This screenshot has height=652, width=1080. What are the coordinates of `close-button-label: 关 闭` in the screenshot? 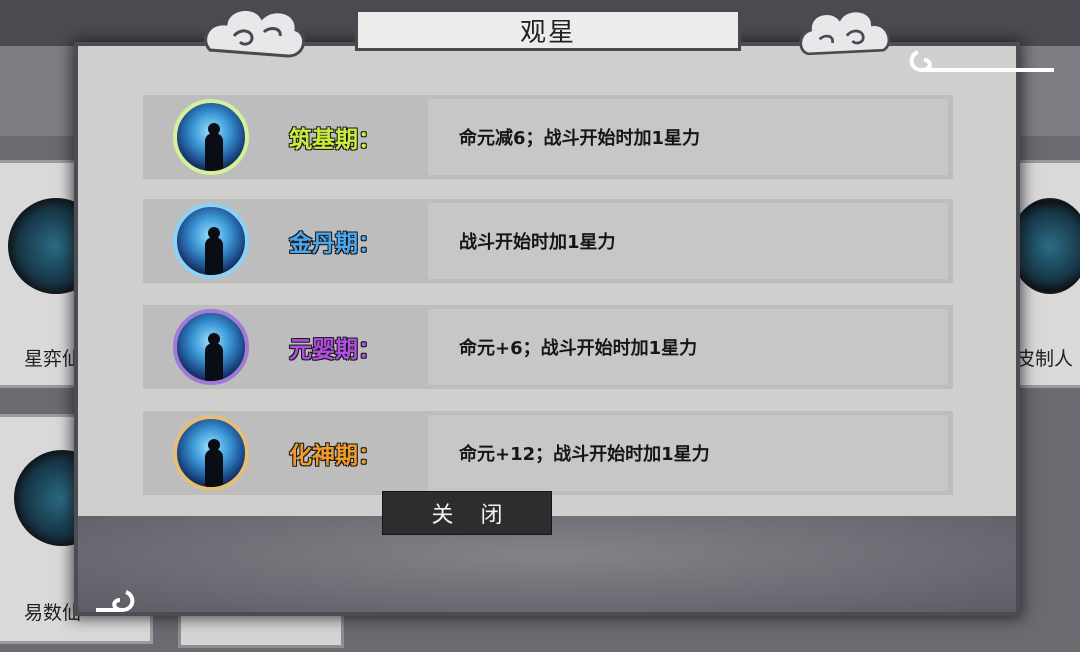 It's located at (472, 515).